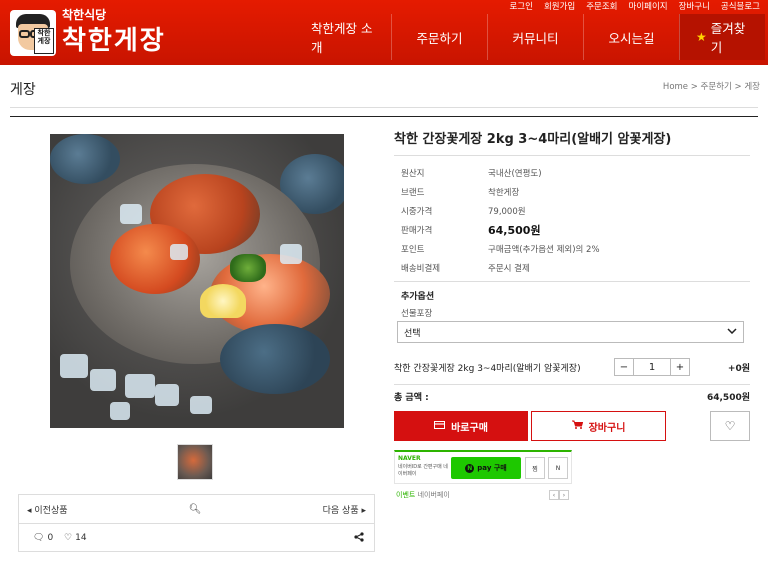 The image size is (768, 563). What do you see at coordinates (409, 458) in the screenshot?
I see `naver-logo: NAVER` at bounding box center [409, 458].